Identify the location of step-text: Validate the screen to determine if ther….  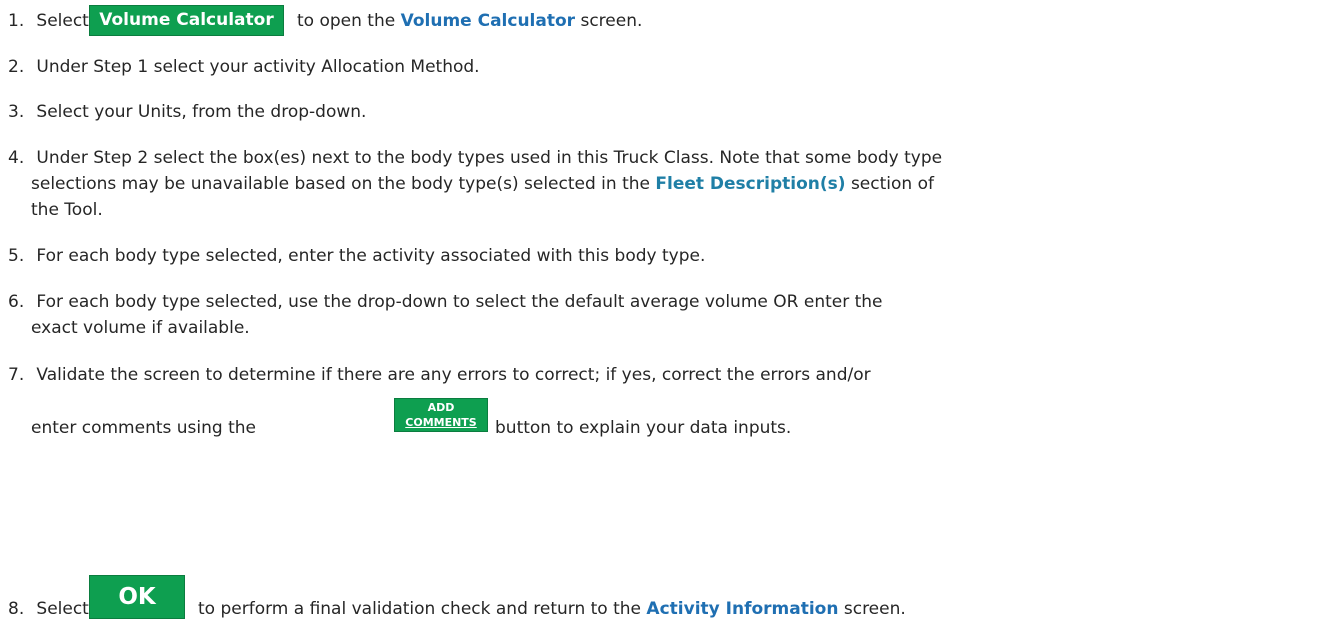
(453, 375).